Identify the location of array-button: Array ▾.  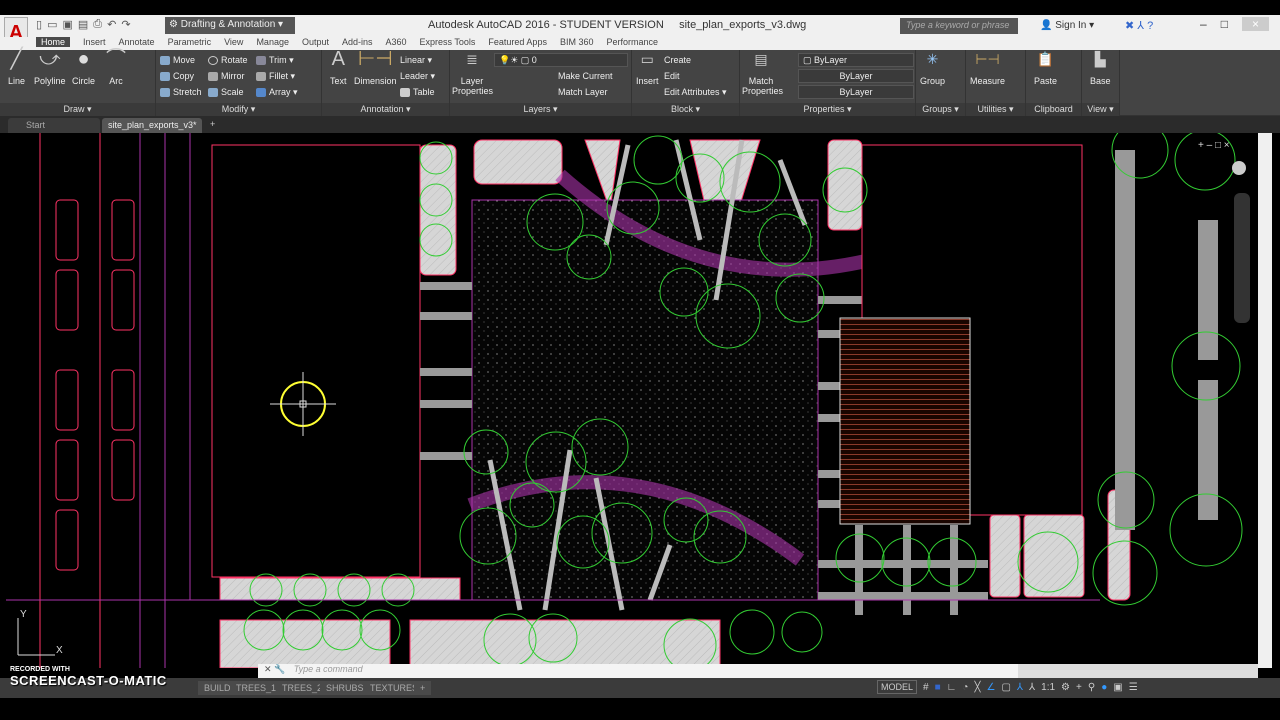
(277, 92).